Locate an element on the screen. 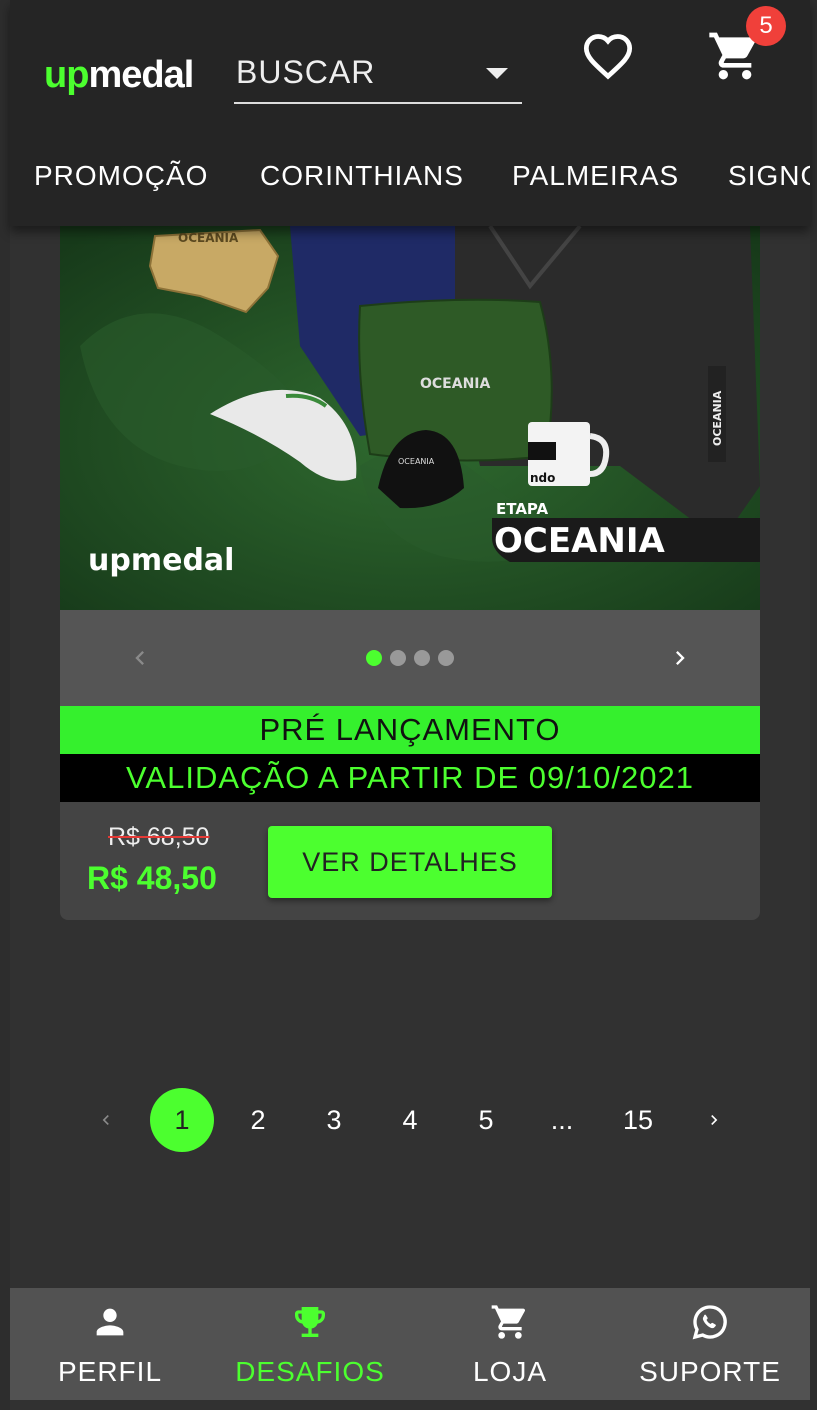 The image size is (817, 1410). nav-item-promocao: PROMOÇÃO is located at coordinates (121, 176).